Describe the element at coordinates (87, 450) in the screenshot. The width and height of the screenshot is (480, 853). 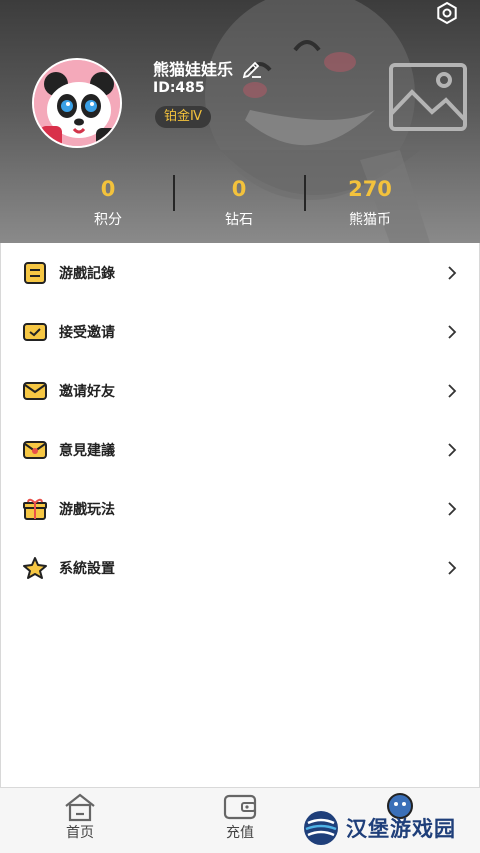
I see `menu-label: 意見建議` at that location.